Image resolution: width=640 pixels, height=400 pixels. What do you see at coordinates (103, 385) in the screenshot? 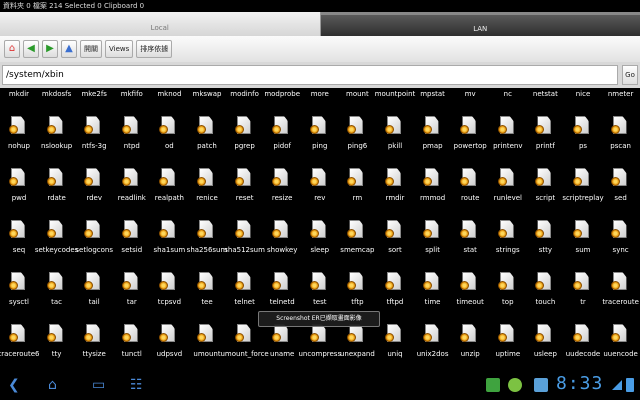
I see `nav-recent-apps-icon: ▭` at bounding box center [103, 385].